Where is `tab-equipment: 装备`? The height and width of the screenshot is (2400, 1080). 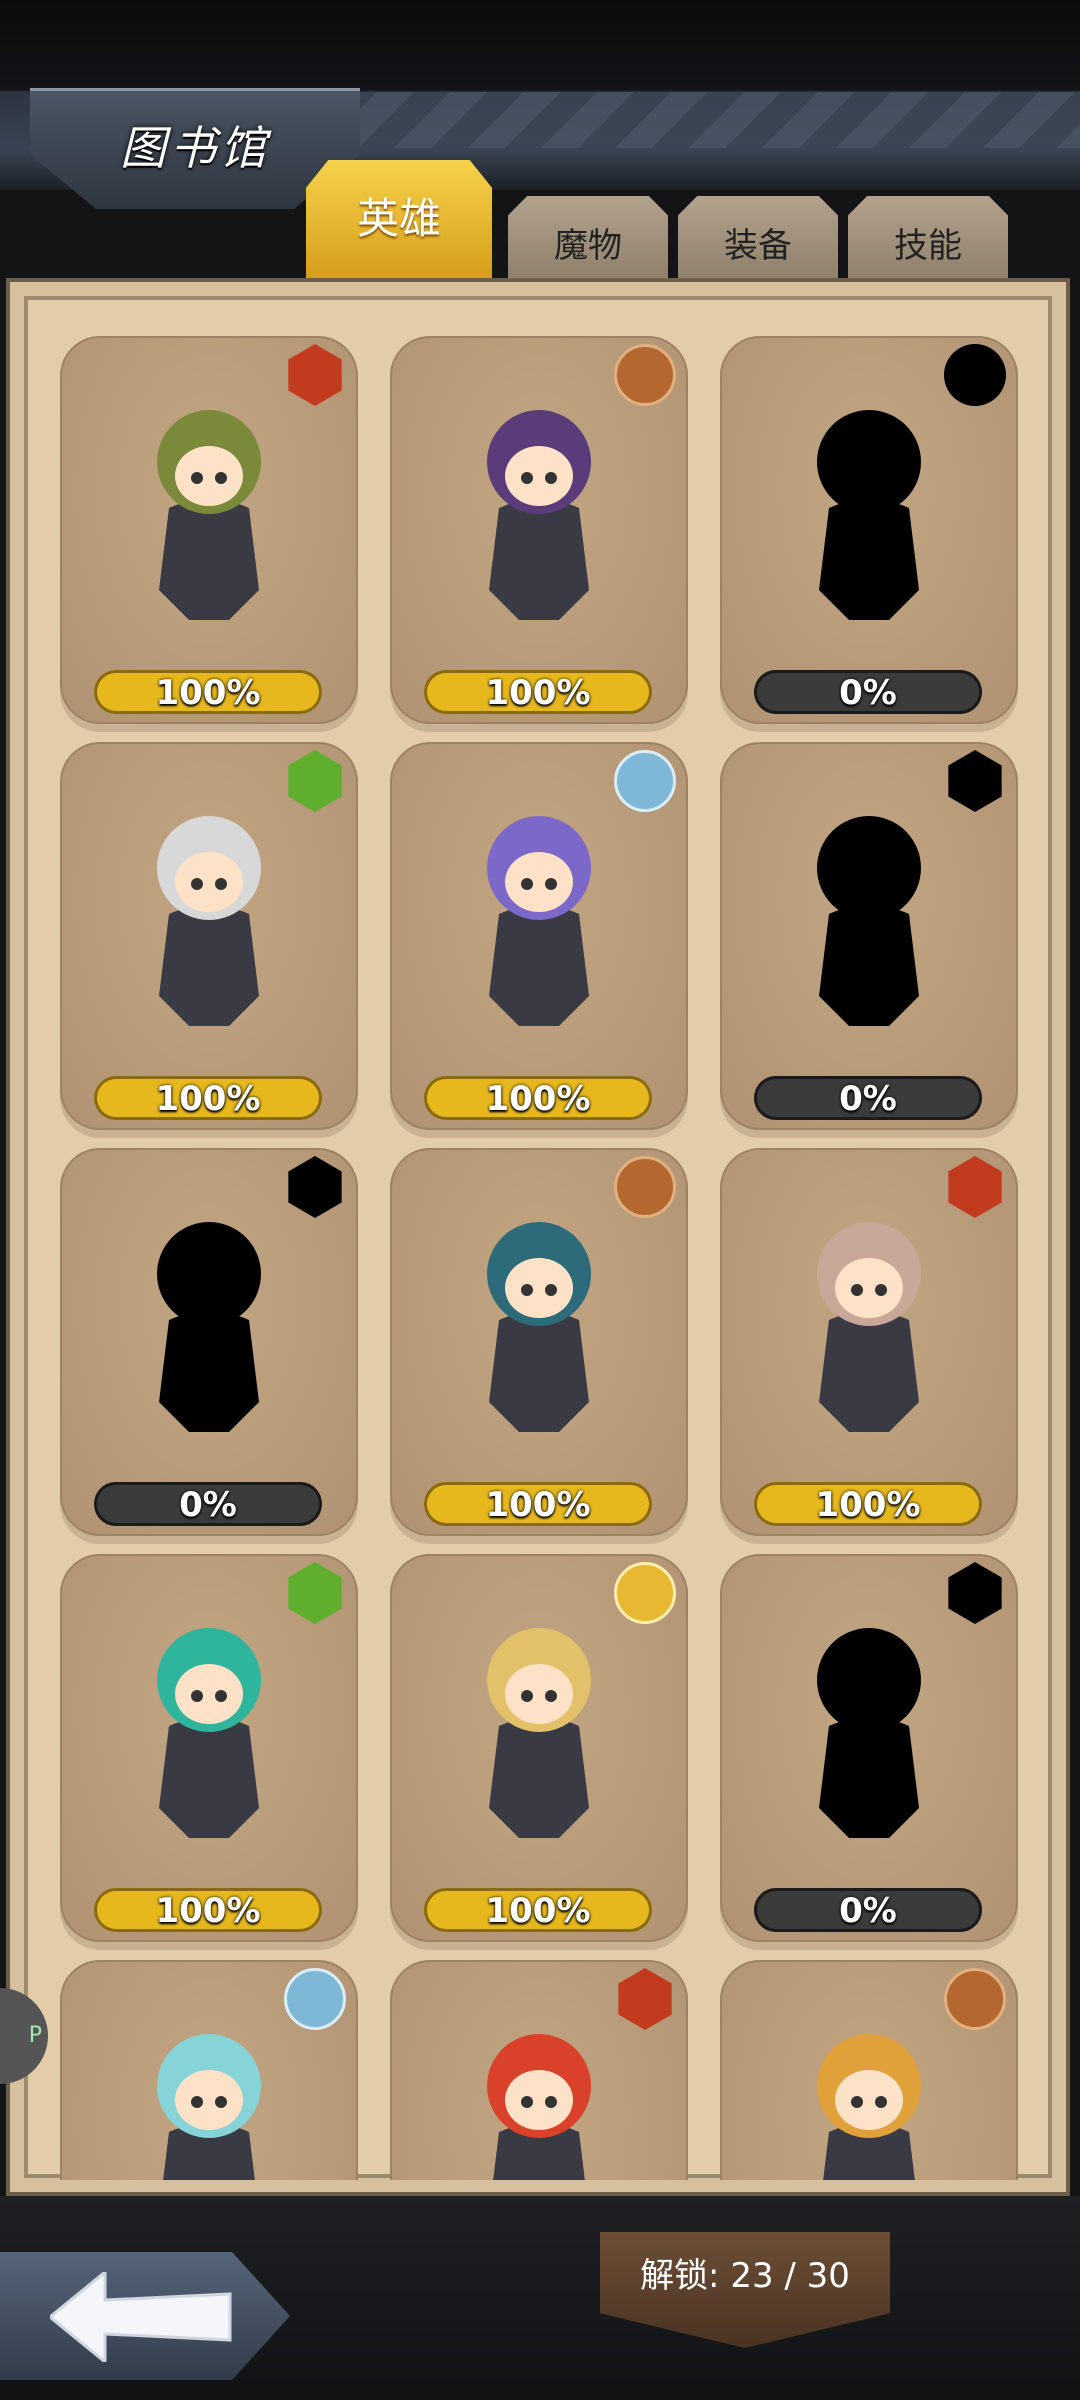 tab-equipment: 装备 is located at coordinates (758, 240).